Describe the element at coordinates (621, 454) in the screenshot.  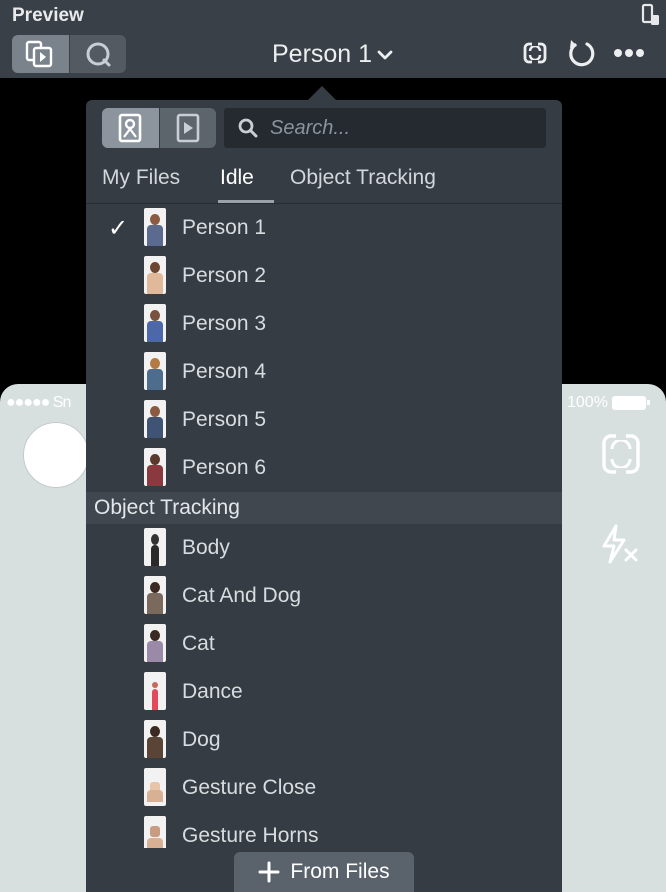
I see `camera-flip-icon` at that location.